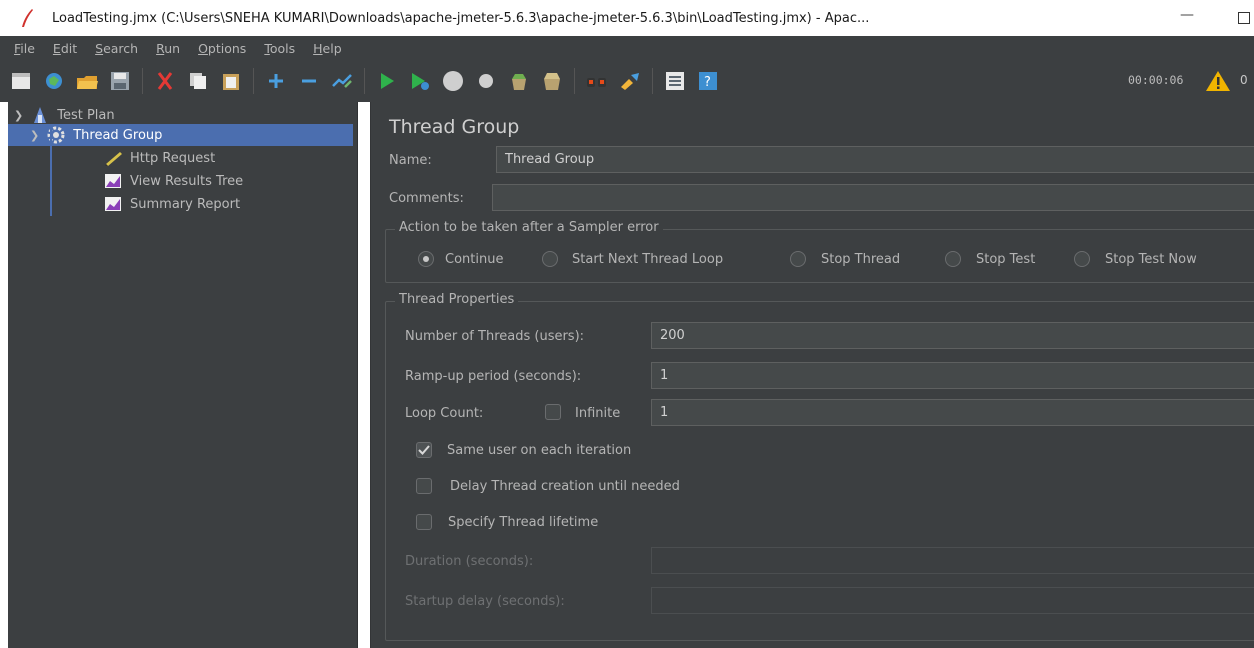 Image resolution: width=1254 pixels, height=648 pixels. I want to click on startup-delay-input, so click(952, 600).